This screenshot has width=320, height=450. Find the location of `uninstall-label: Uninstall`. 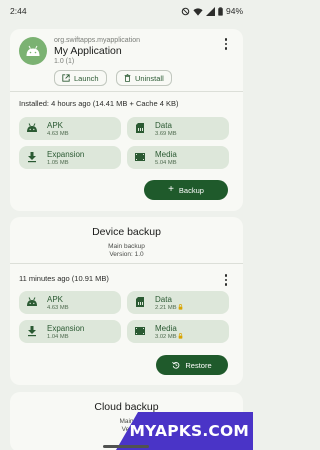

uninstall-label: Uninstall is located at coordinates (149, 78).